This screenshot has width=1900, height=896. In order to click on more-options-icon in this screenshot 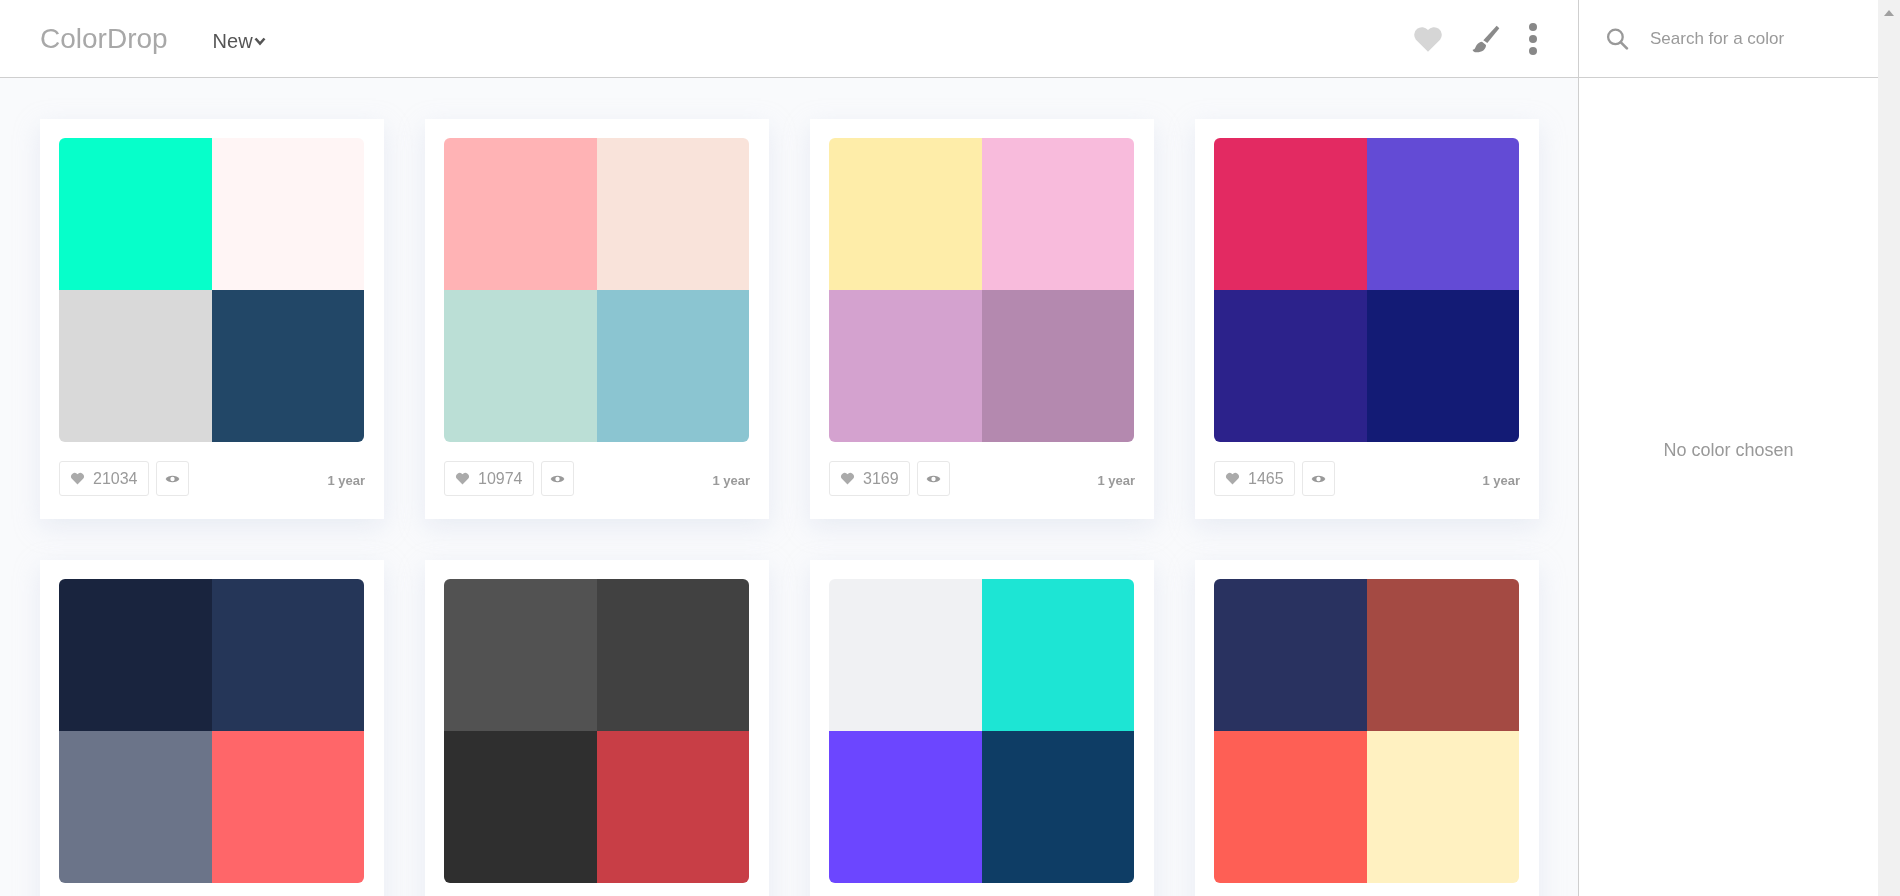, I will do `click(1533, 38)`.